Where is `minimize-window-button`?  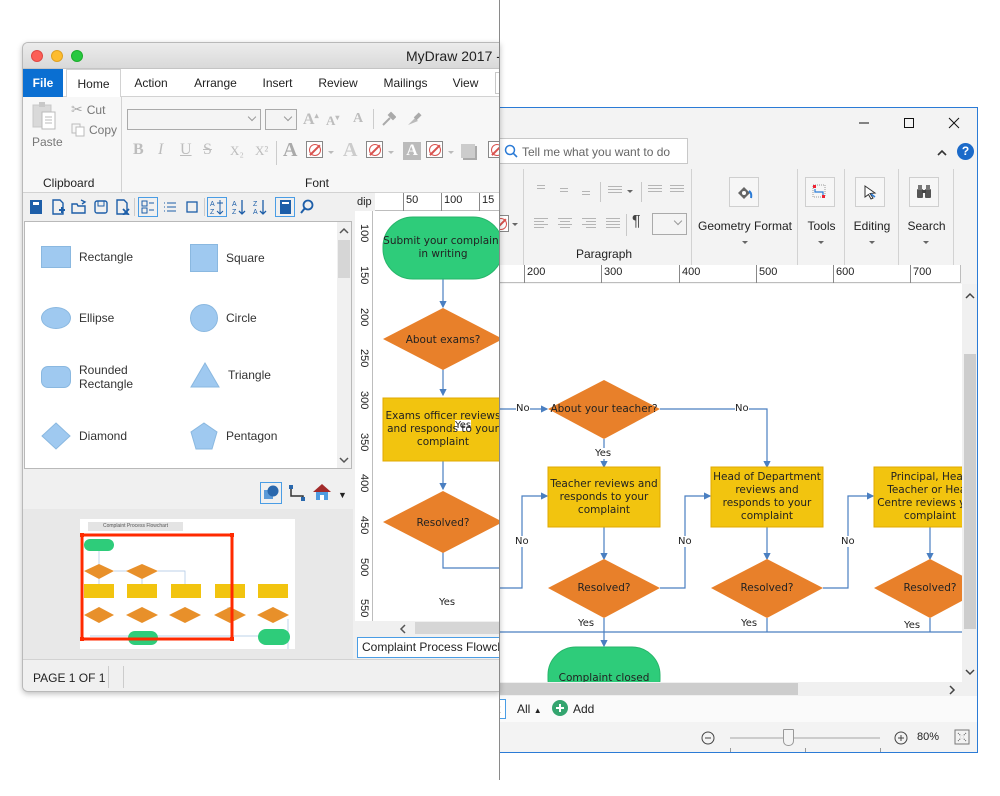 minimize-window-button is located at coordinates (57, 56).